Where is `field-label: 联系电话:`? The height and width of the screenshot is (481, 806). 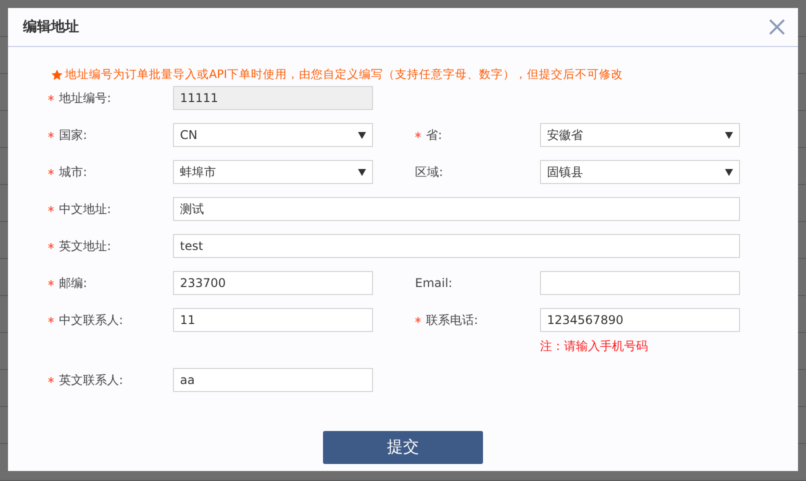
field-label: 联系电话: is located at coordinates (452, 320).